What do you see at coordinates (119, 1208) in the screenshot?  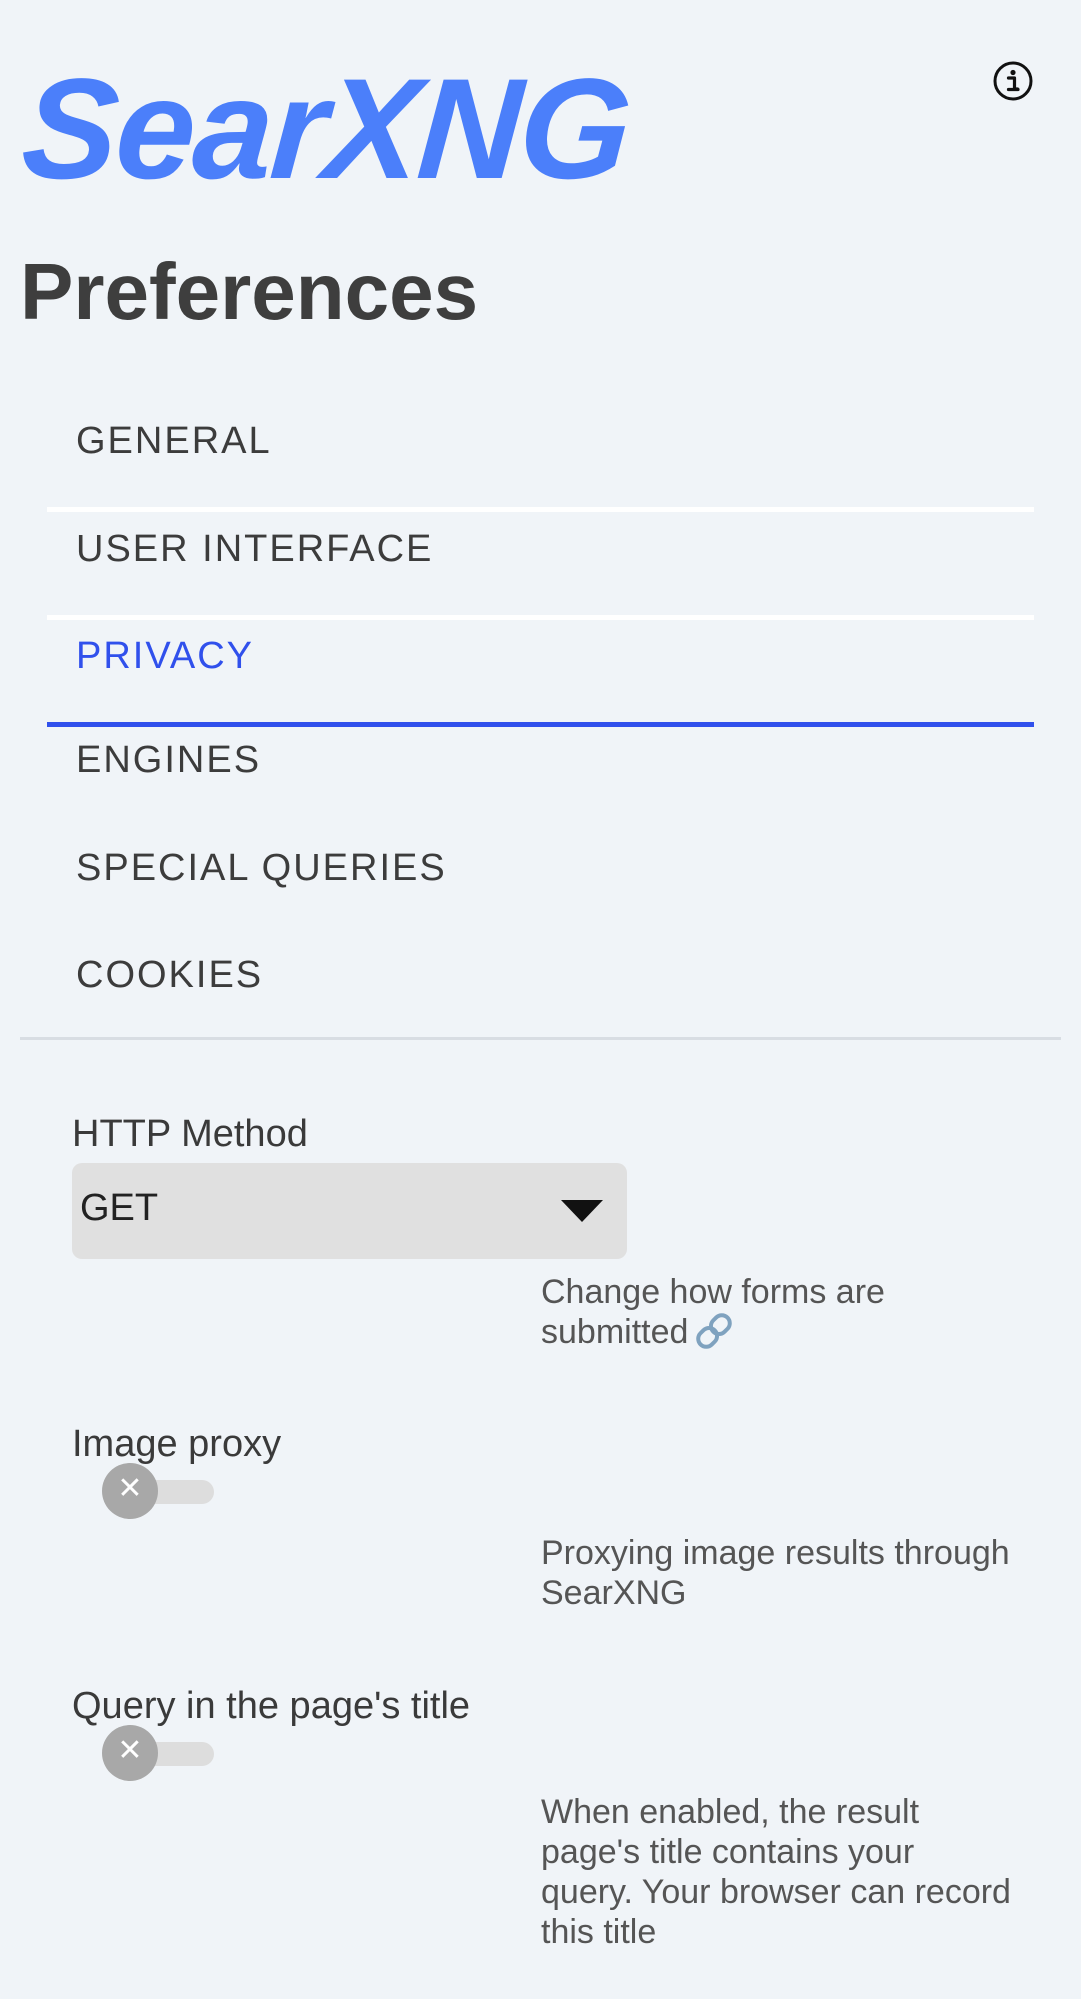 I see `http-method-value: GET` at bounding box center [119, 1208].